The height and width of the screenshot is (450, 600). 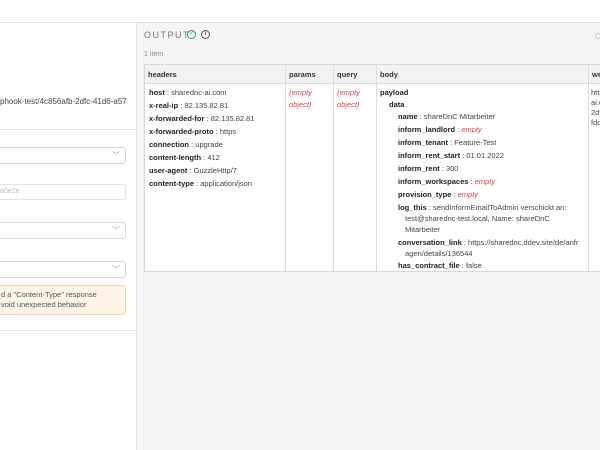 What do you see at coordinates (215, 74) in the screenshot?
I see `column-header-headers: headers` at bounding box center [215, 74].